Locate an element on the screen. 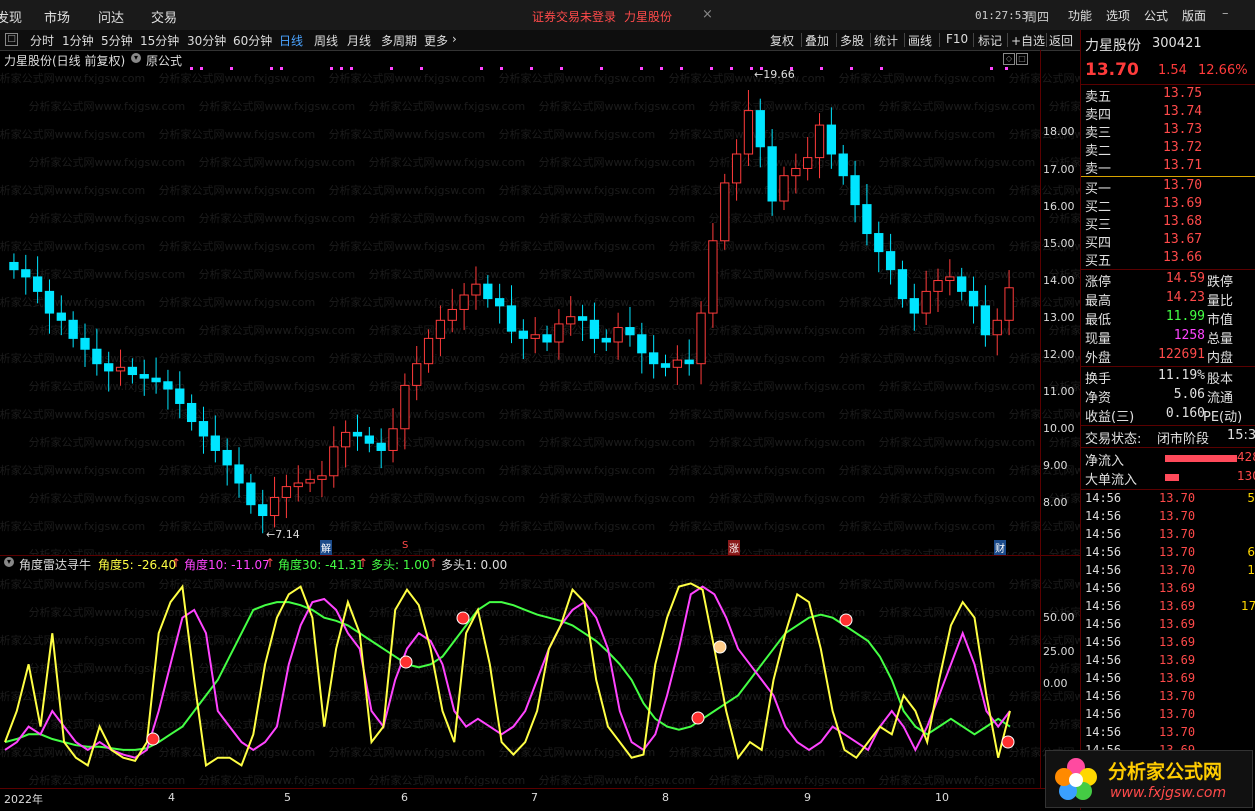 Image resolution: width=1255 pixels, height=811 pixels. period-fenshi: 分时 is located at coordinates (42, 40).